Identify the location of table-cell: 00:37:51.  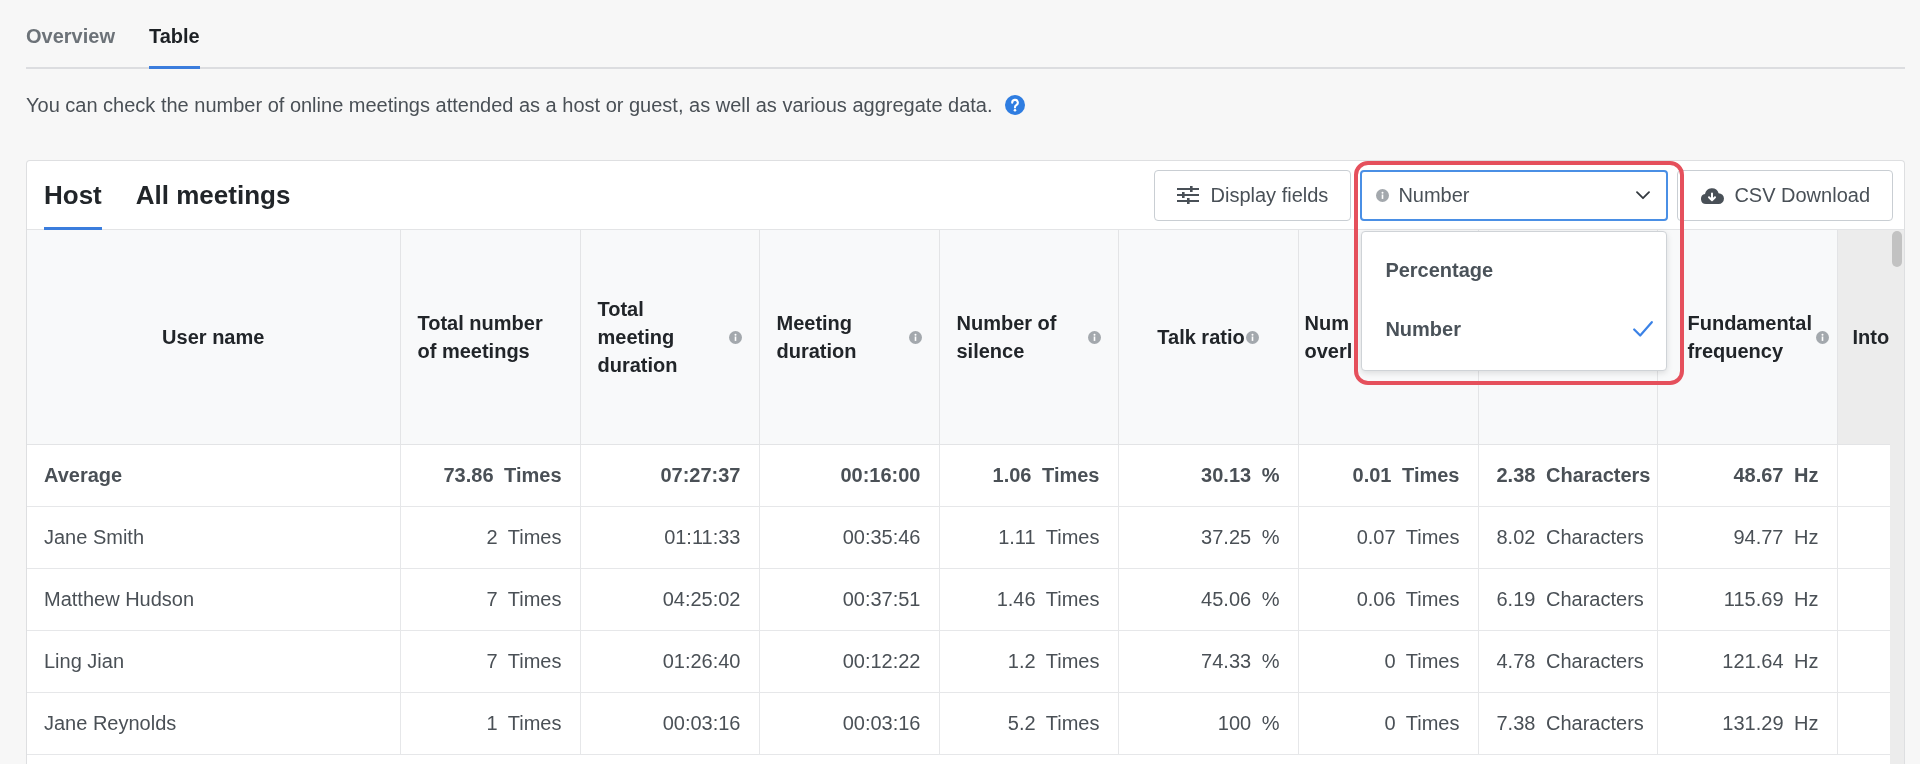
(849, 599).